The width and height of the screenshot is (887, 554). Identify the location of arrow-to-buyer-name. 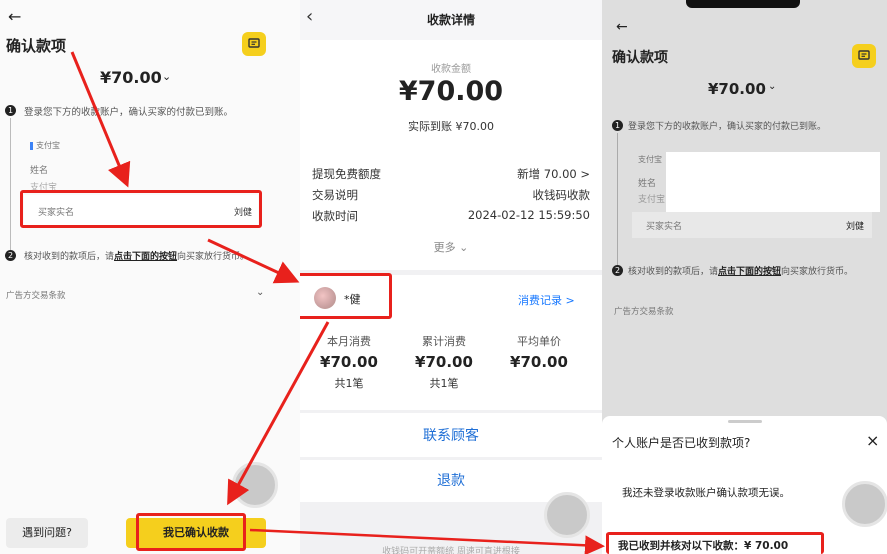
(100, 119).